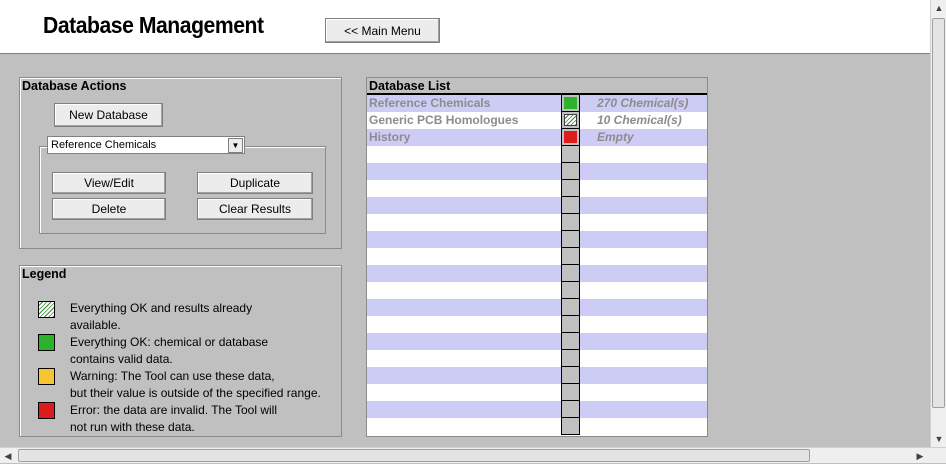  I want to click on delete-button: Delete, so click(109, 209).